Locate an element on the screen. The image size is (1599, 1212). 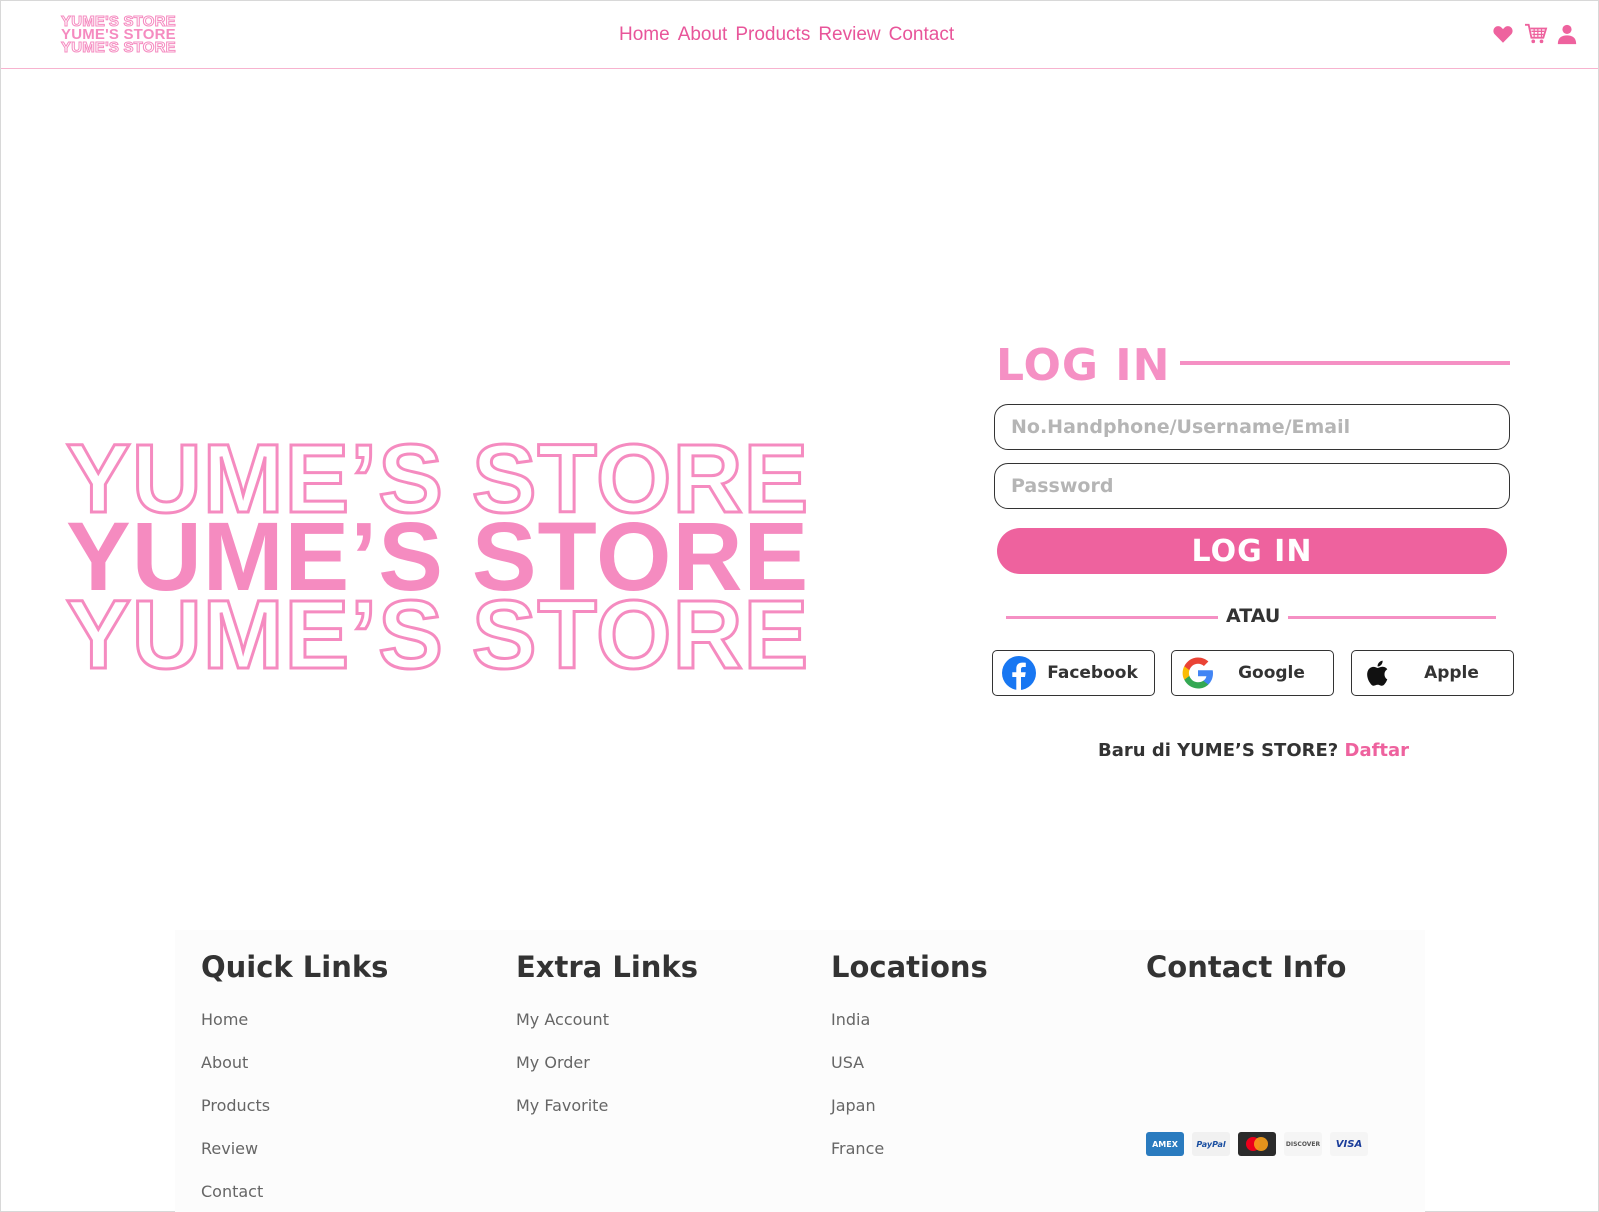
footer-locations: Locations India USA Japan France is located at coordinates (909, 1060).